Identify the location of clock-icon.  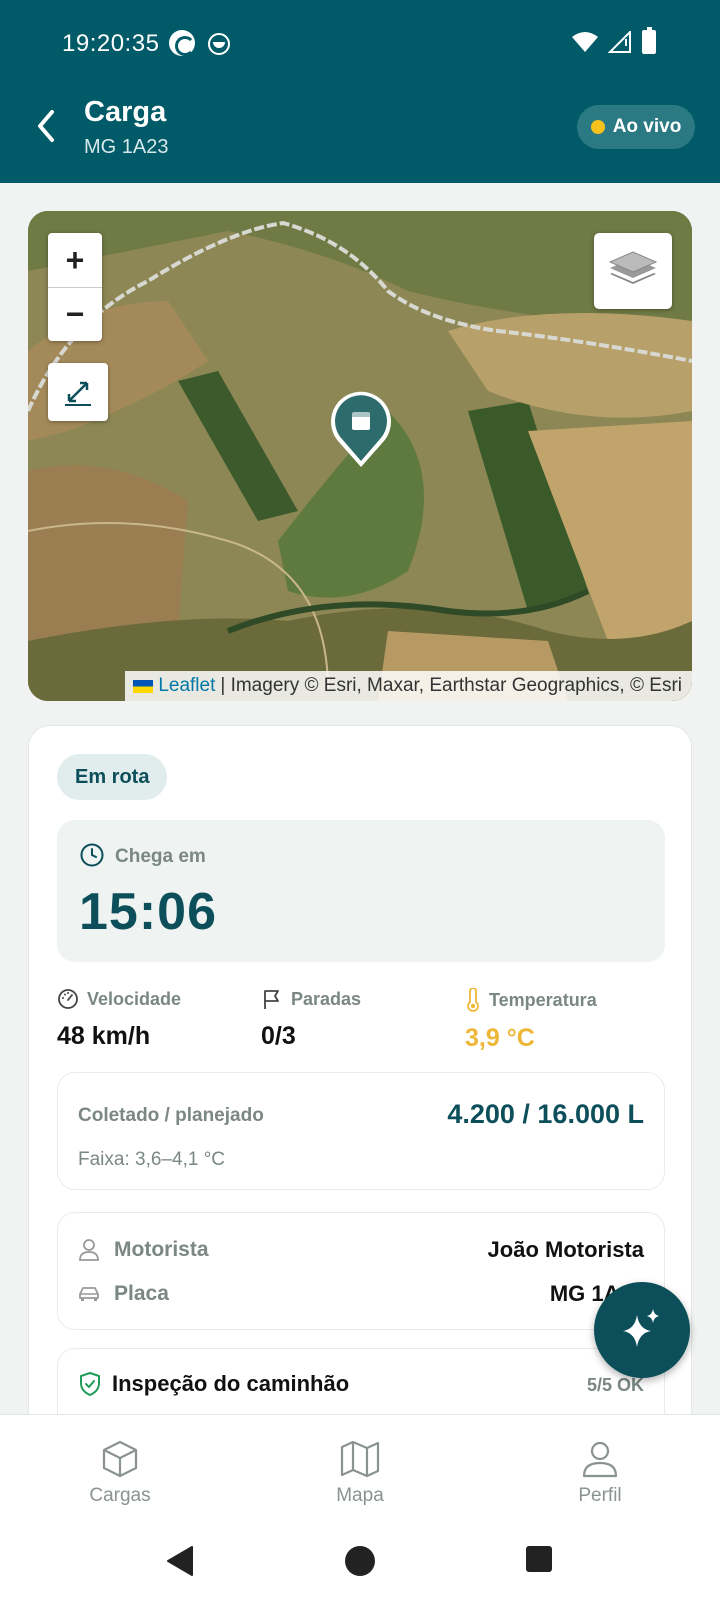
(92, 855).